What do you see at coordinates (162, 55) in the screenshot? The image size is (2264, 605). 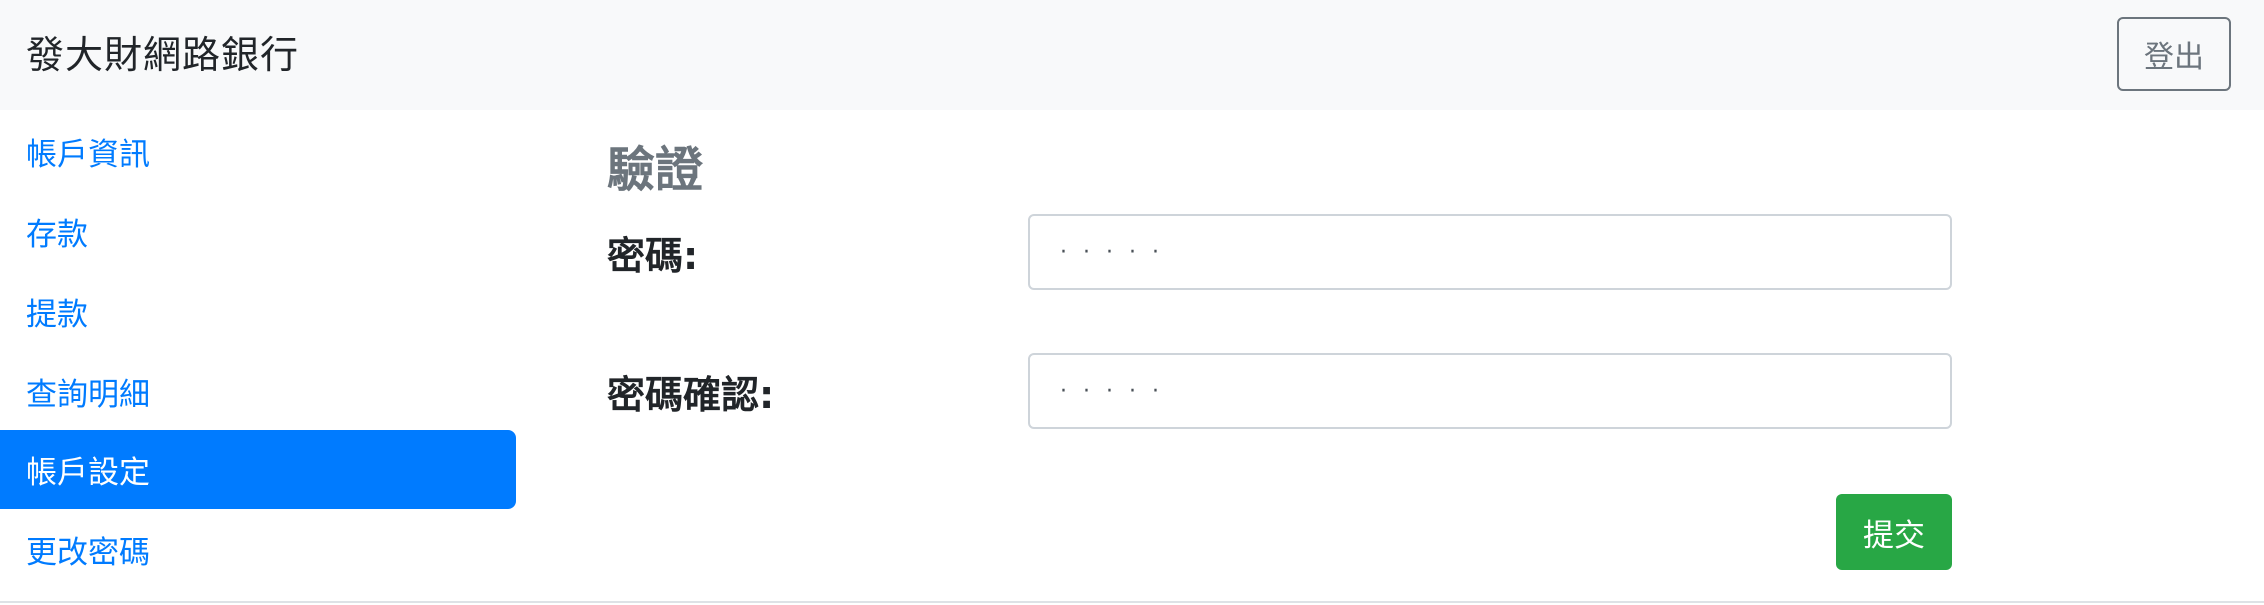 I see `brand-title: 發大財網路銀行` at bounding box center [162, 55].